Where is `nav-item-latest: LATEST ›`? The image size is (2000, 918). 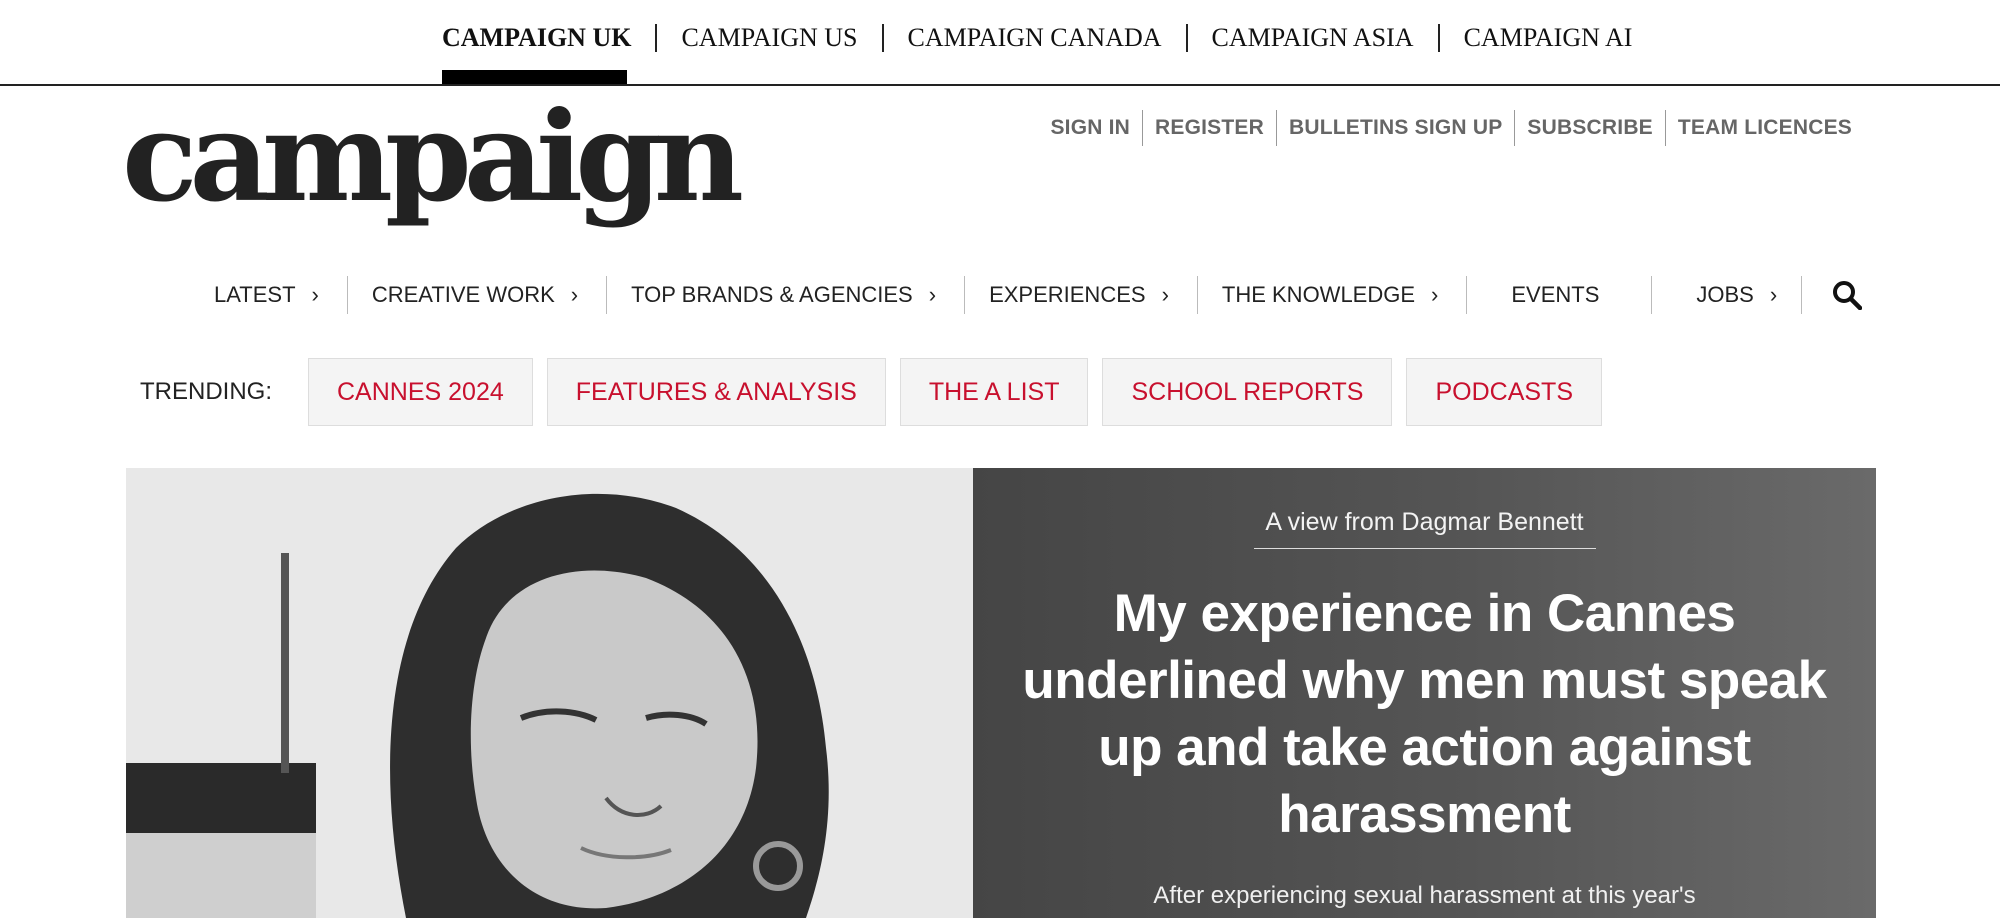 nav-item-latest: LATEST › is located at coordinates (268, 295).